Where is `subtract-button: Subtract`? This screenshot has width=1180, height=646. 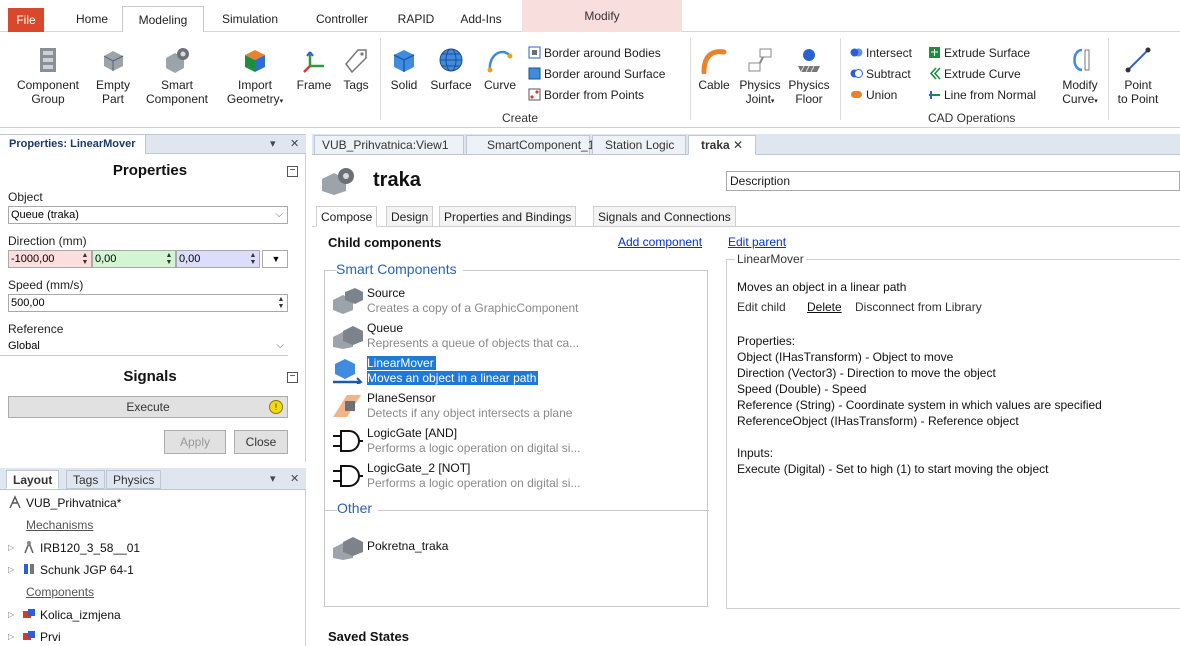
subtract-button: Subtract is located at coordinates (880, 74).